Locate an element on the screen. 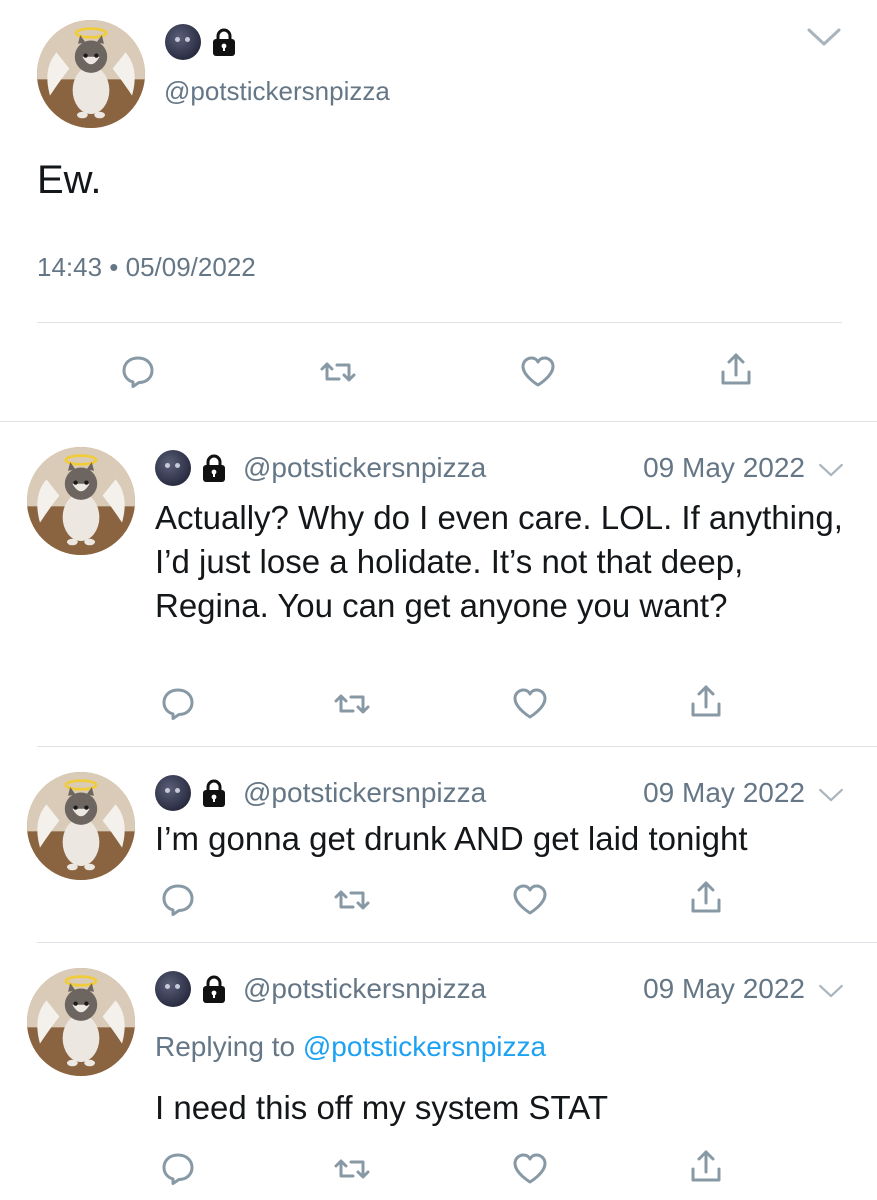 The width and height of the screenshot is (877, 1200). tweet-text: I need this off my system STAT is located at coordinates (381, 1107).